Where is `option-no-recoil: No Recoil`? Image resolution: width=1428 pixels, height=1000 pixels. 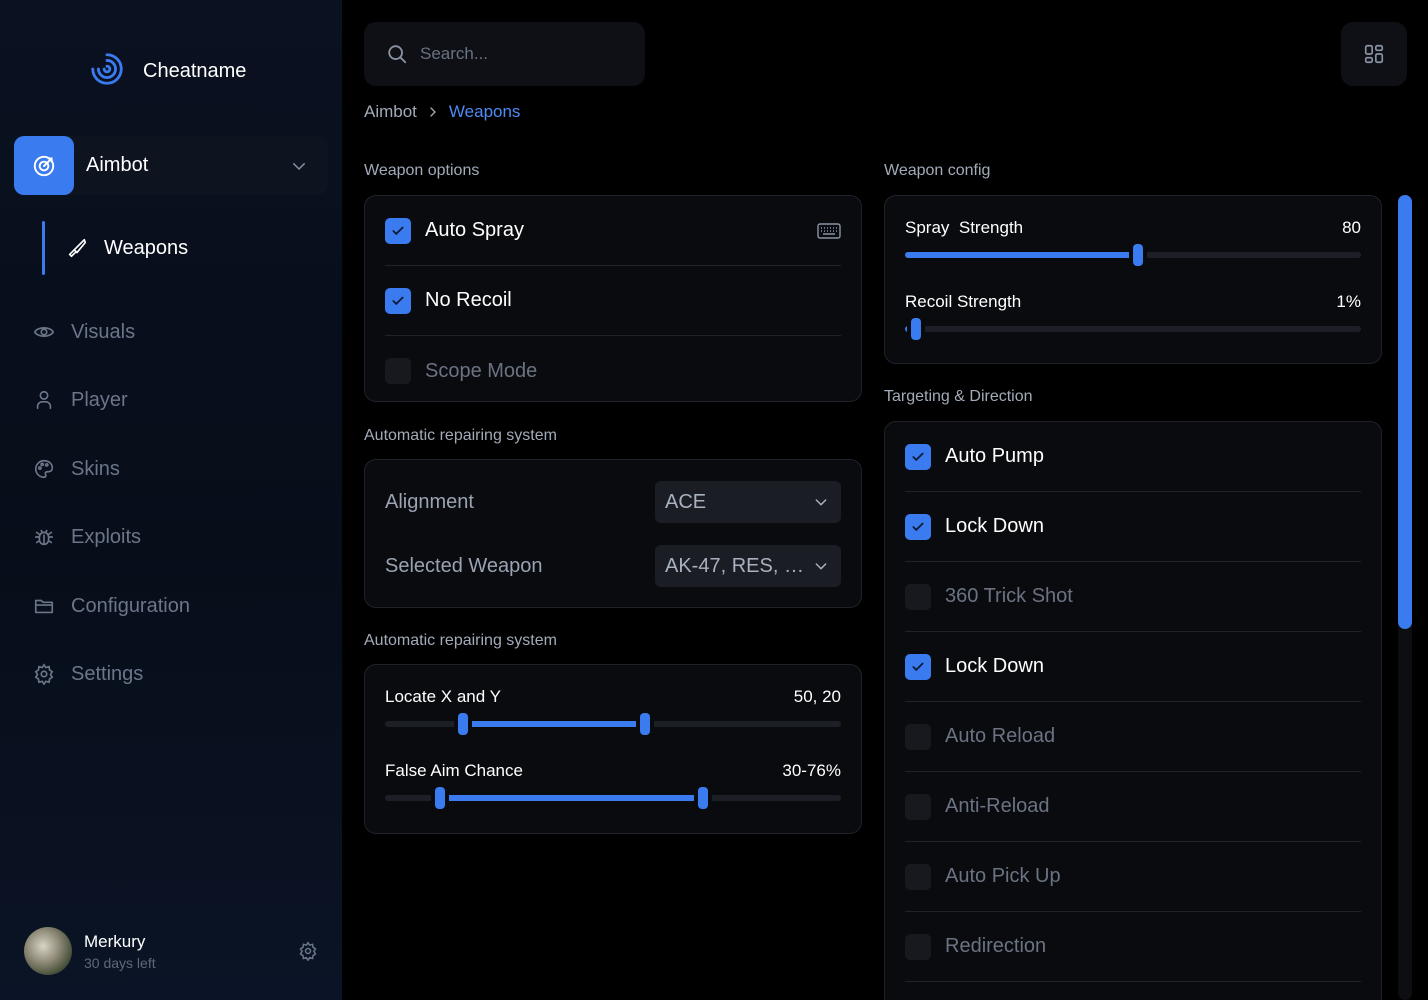 option-no-recoil: No Recoil is located at coordinates (613, 301).